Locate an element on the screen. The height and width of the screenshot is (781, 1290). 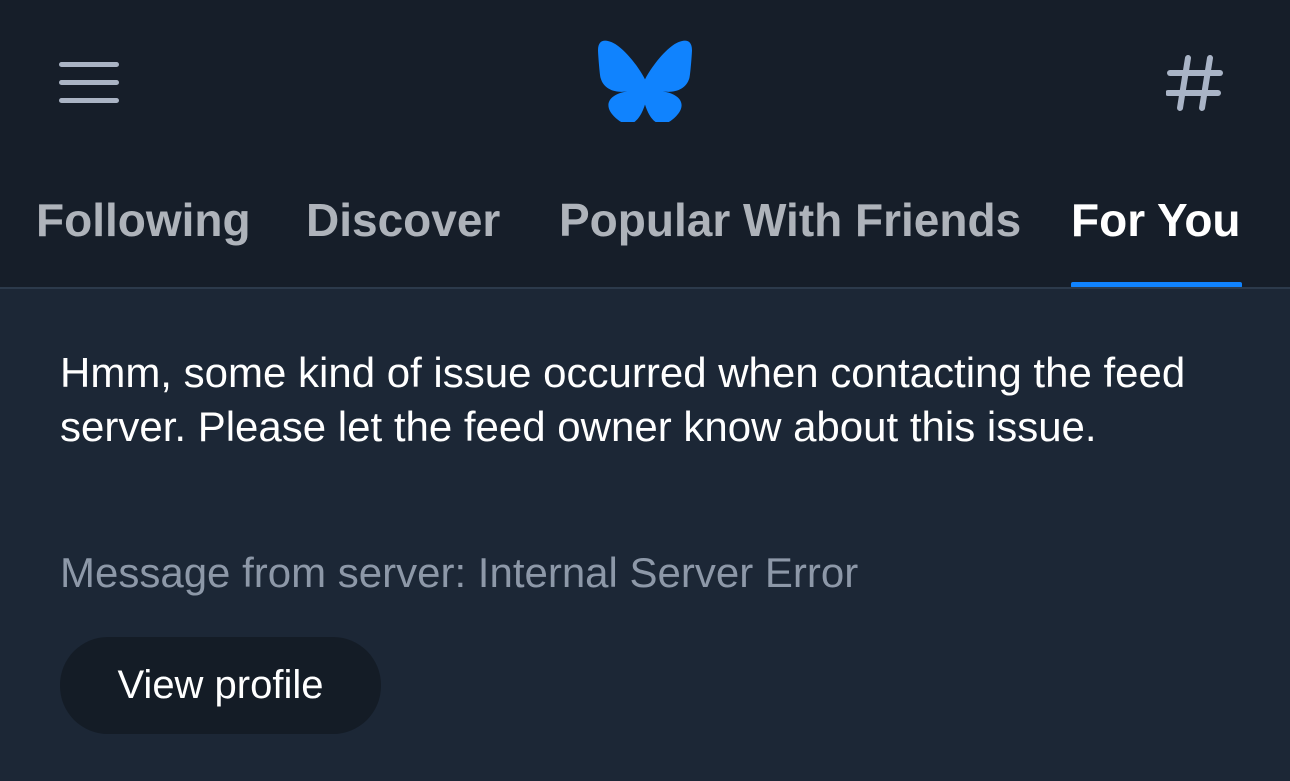
butterfly-logo-icon is located at coordinates (645, 82).